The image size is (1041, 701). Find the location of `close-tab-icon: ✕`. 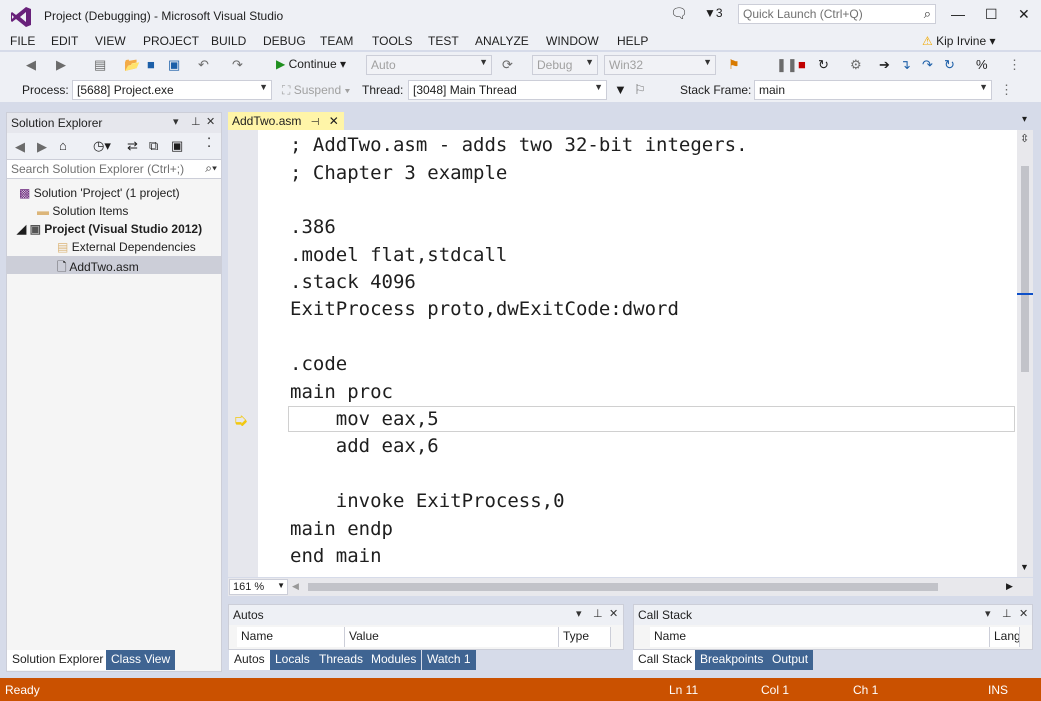

close-tab-icon: ✕ is located at coordinates (334, 121).